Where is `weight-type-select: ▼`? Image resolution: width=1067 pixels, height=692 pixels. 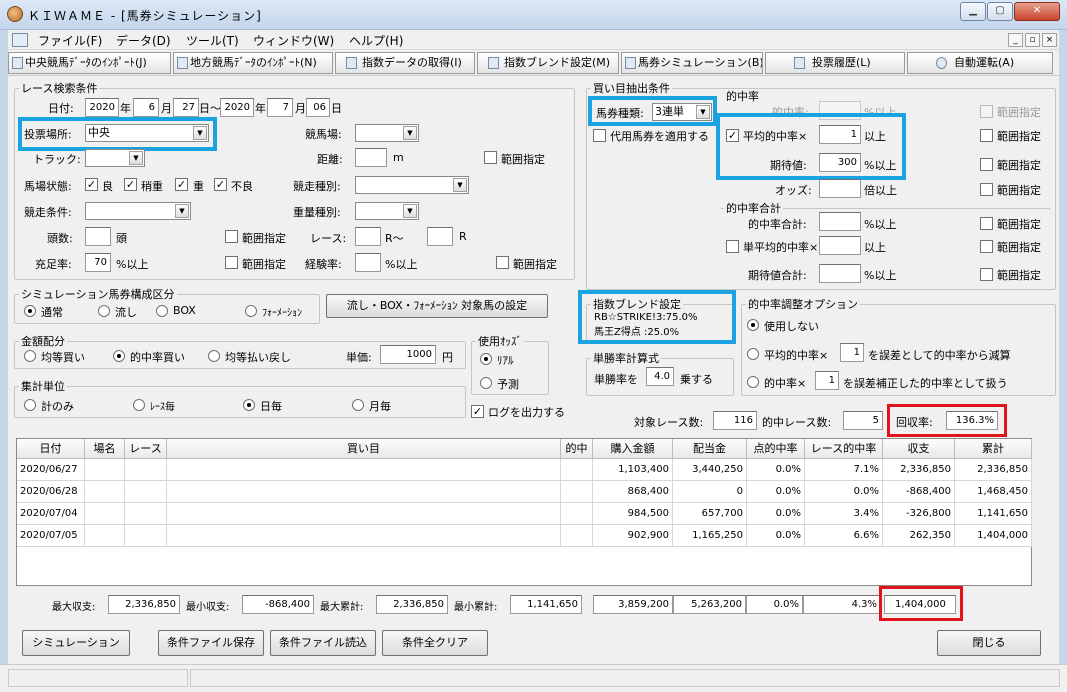
weight-type-select: ▼ is located at coordinates (387, 211).